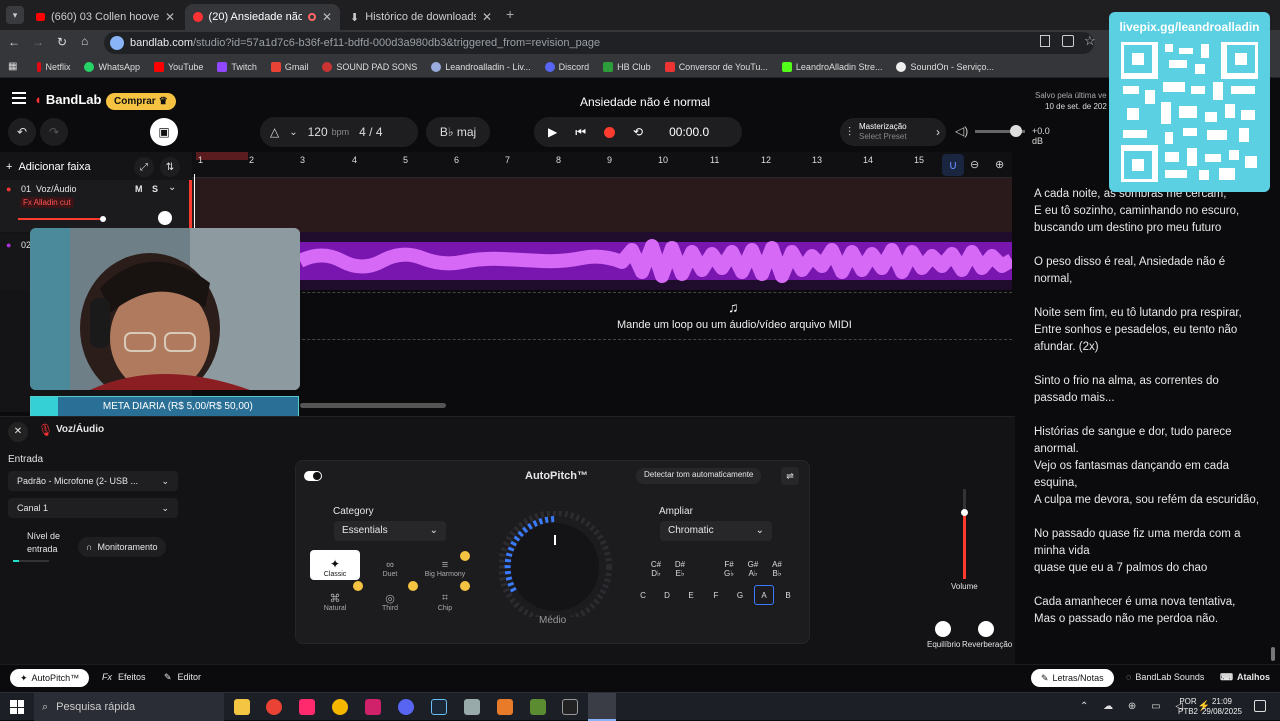 The width and height of the screenshot is (1280, 721). What do you see at coordinates (50, 678) in the screenshot?
I see `autopitch-tab: ✦ AutoPitch™` at bounding box center [50, 678].